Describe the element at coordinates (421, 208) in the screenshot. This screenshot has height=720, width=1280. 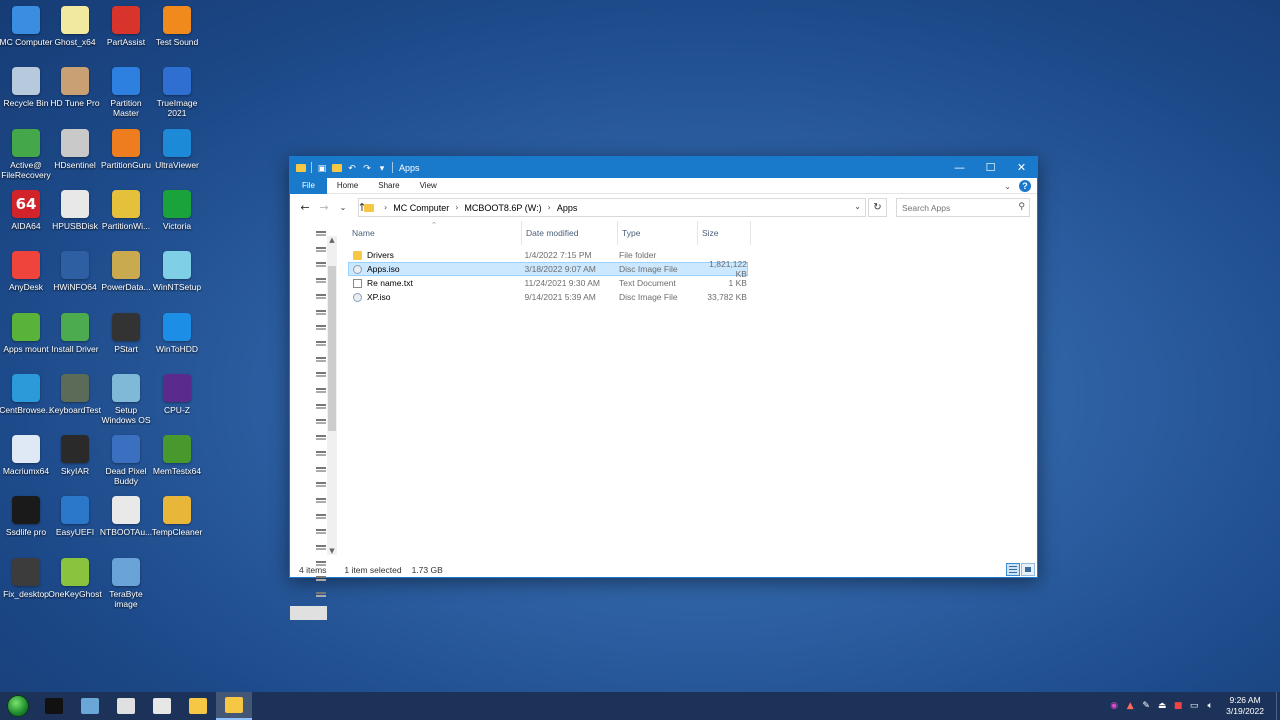
I see `breadcrumb-mc-computer: MC Computer` at that location.